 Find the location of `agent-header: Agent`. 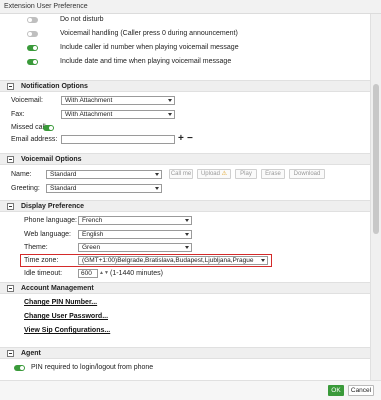

agent-header: Agent is located at coordinates (185, 353).